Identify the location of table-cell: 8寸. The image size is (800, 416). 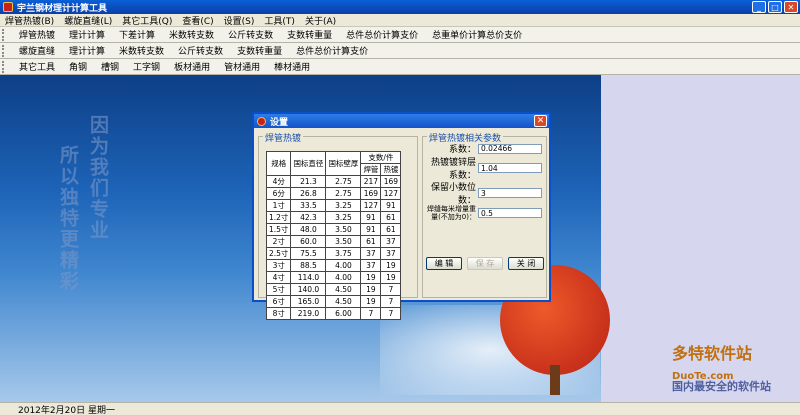
(278, 313).